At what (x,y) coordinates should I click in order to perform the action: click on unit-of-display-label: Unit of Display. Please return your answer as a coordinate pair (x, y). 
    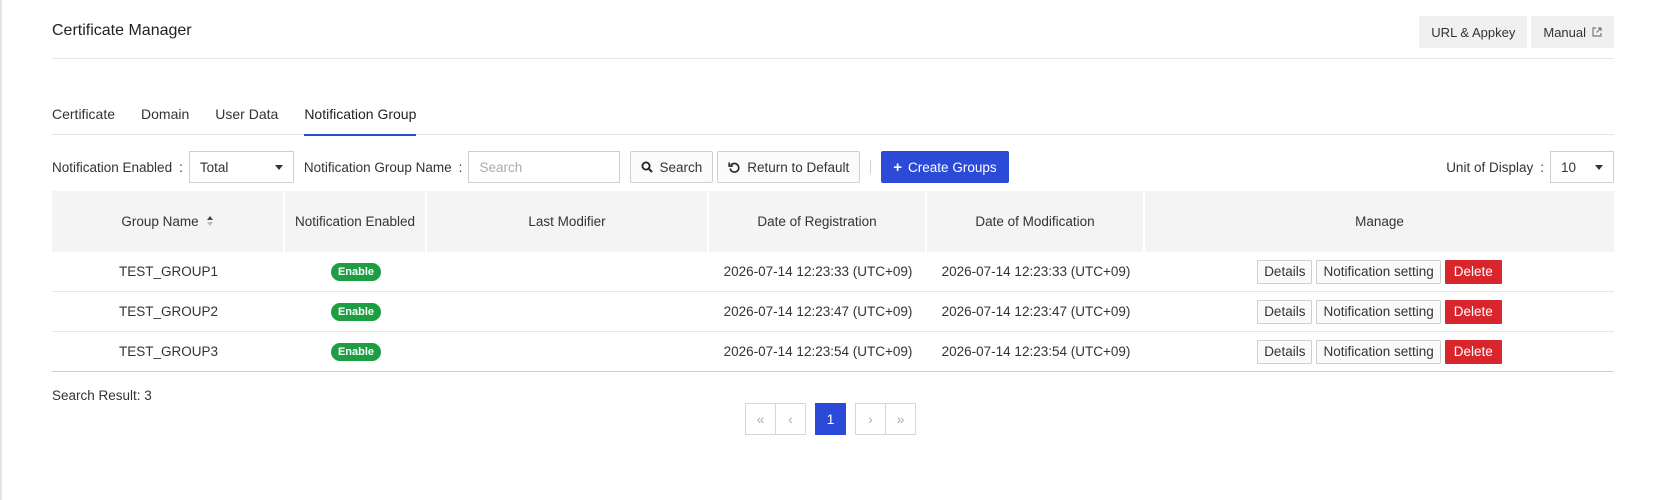
    Looking at the image, I should click on (1490, 167).